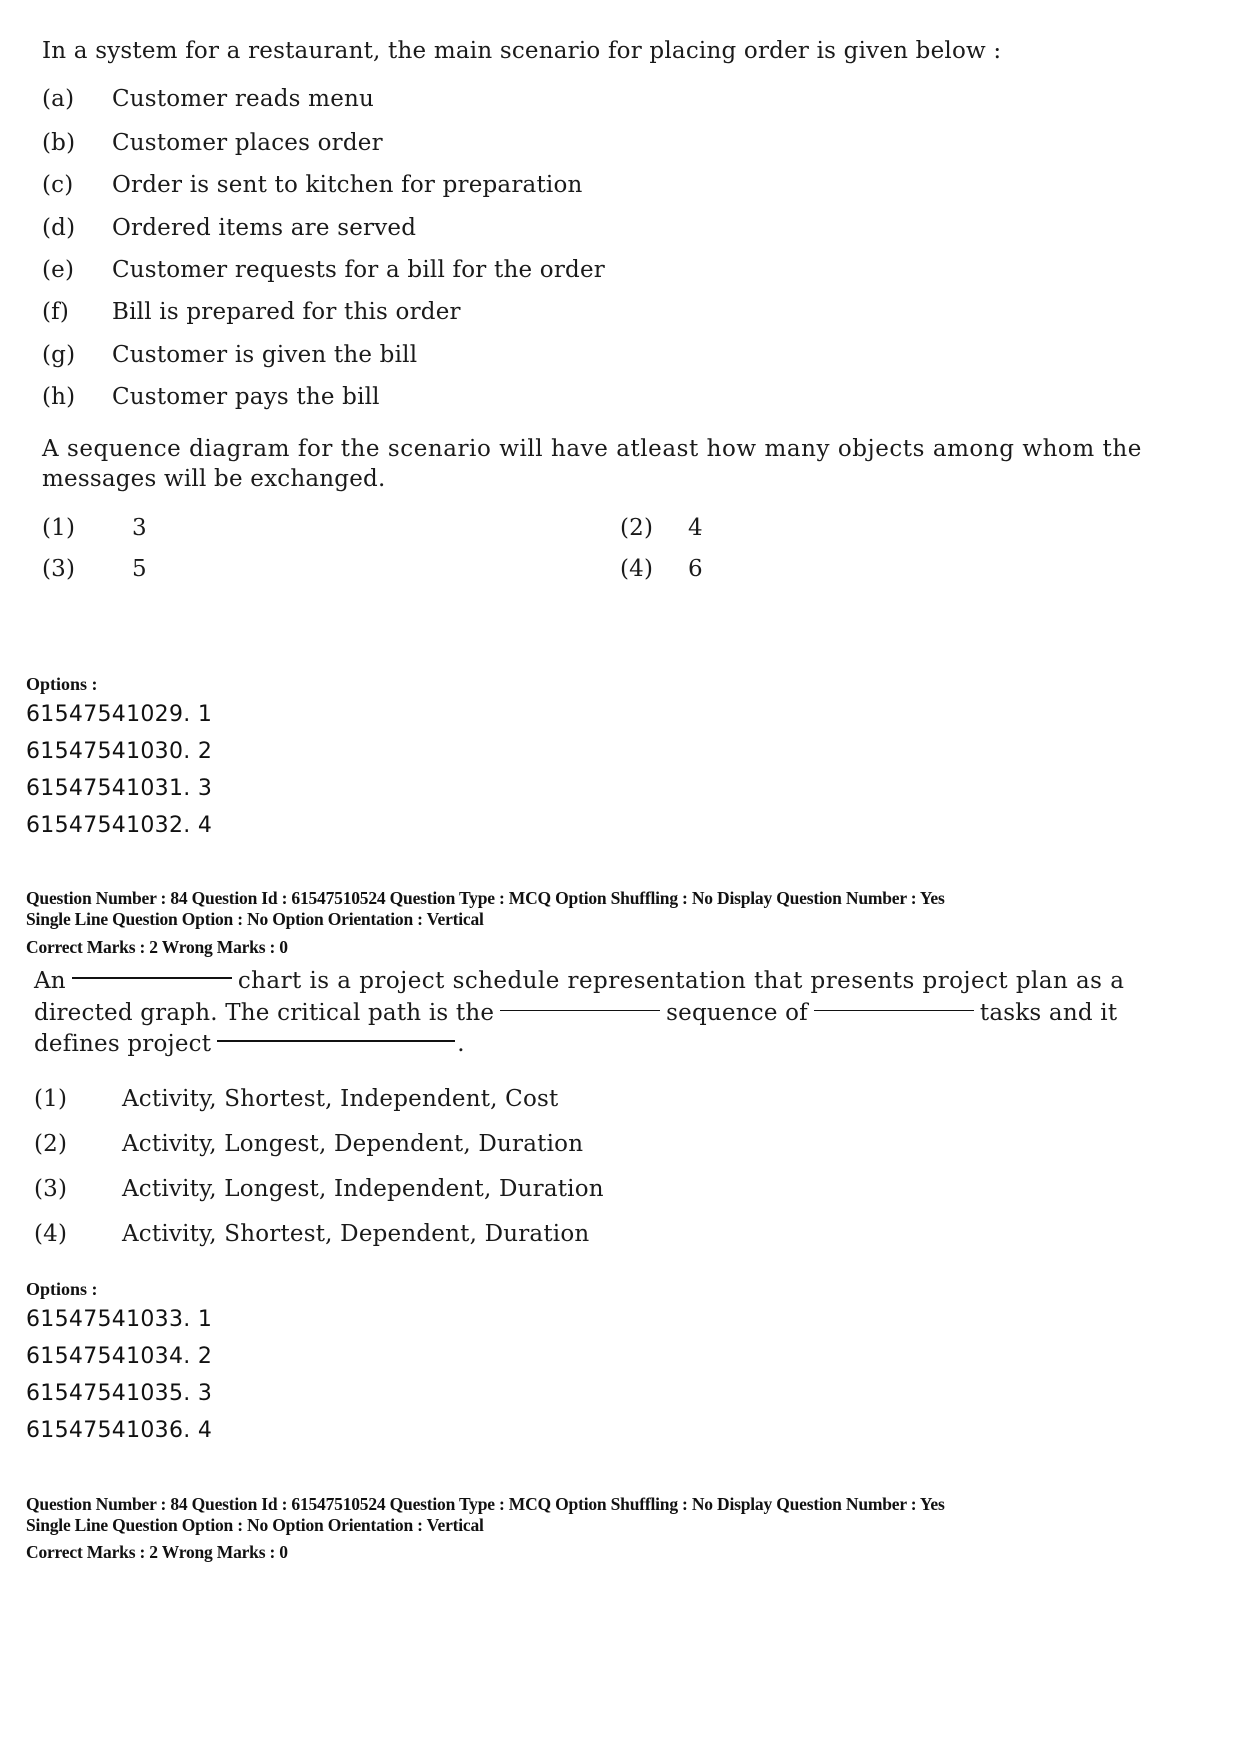 The height and width of the screenshot is (1754, 1240). What do you see at coordinates (119, 825) in the screenshot?
I see `option-id: 61547541032. 4` at bounding box center [119, 825].